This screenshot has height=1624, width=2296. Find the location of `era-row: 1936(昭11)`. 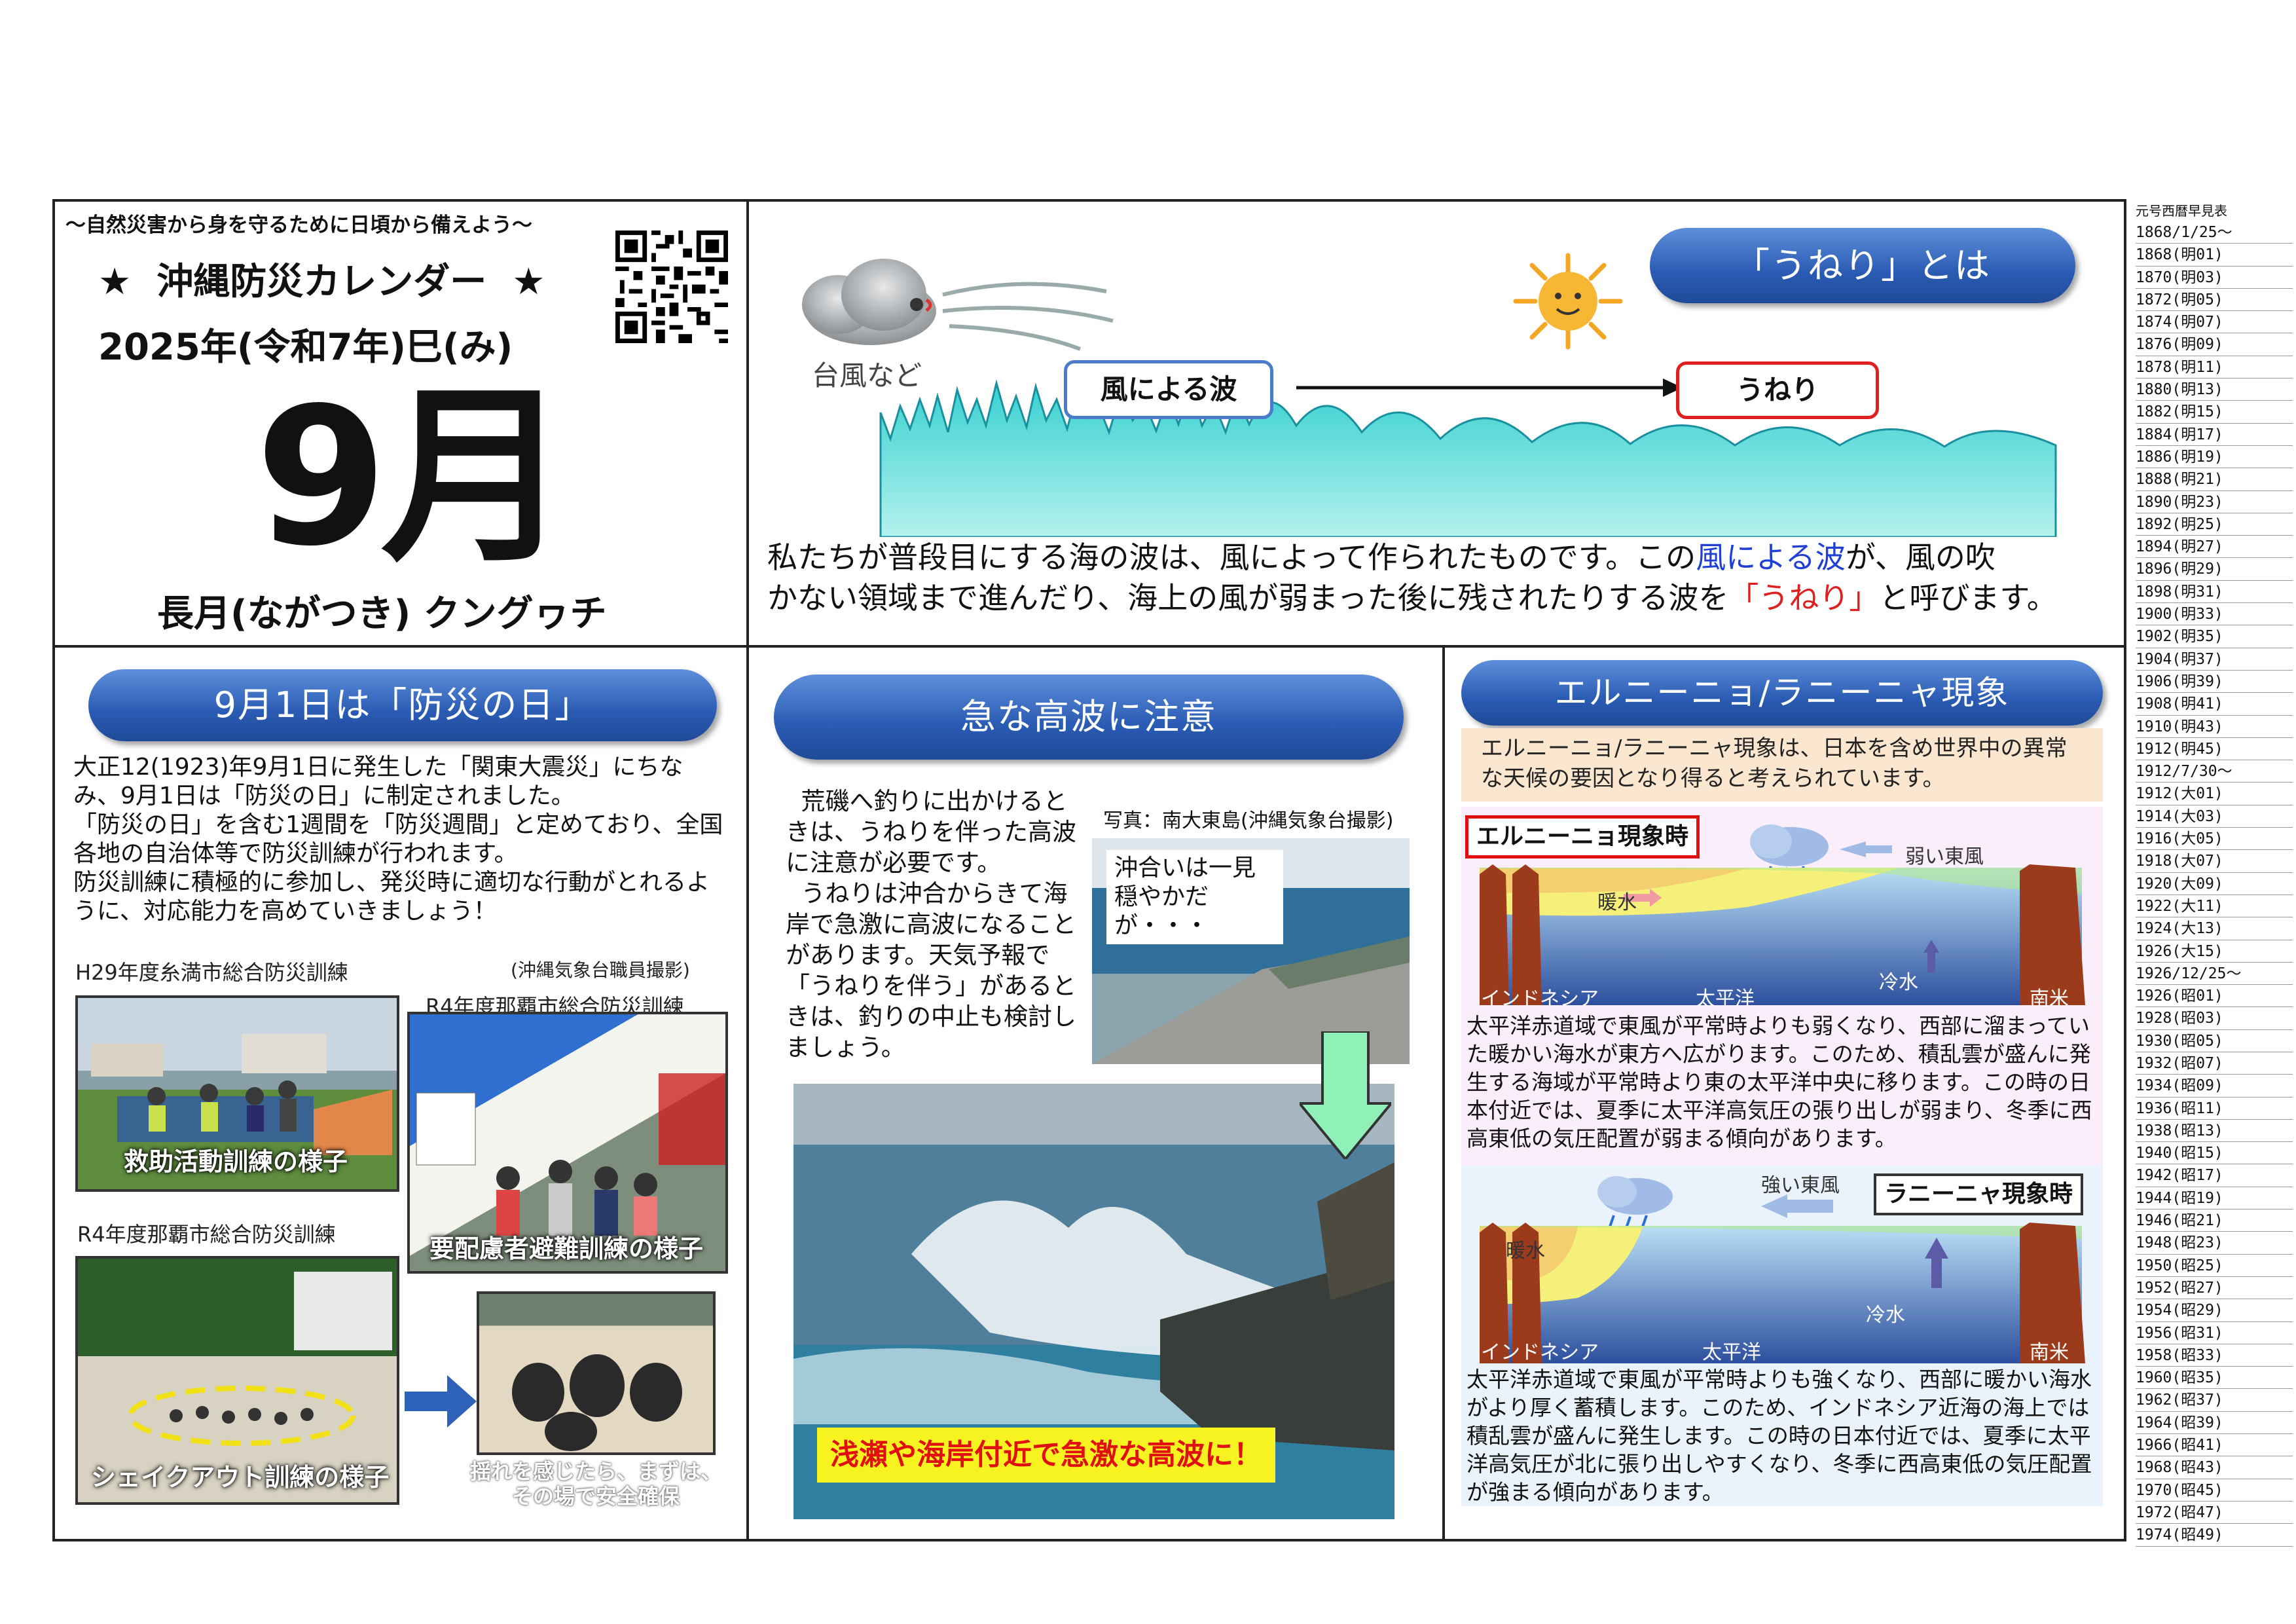

era-row: 1936(昭11) is located at coordinates (2214, 1109).